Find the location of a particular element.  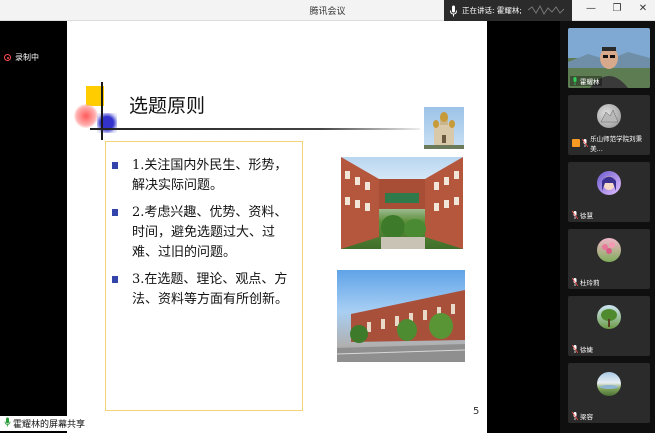

screen-share-label: 霍耀林的屏幕共享 is located at coordinates (45, 423).